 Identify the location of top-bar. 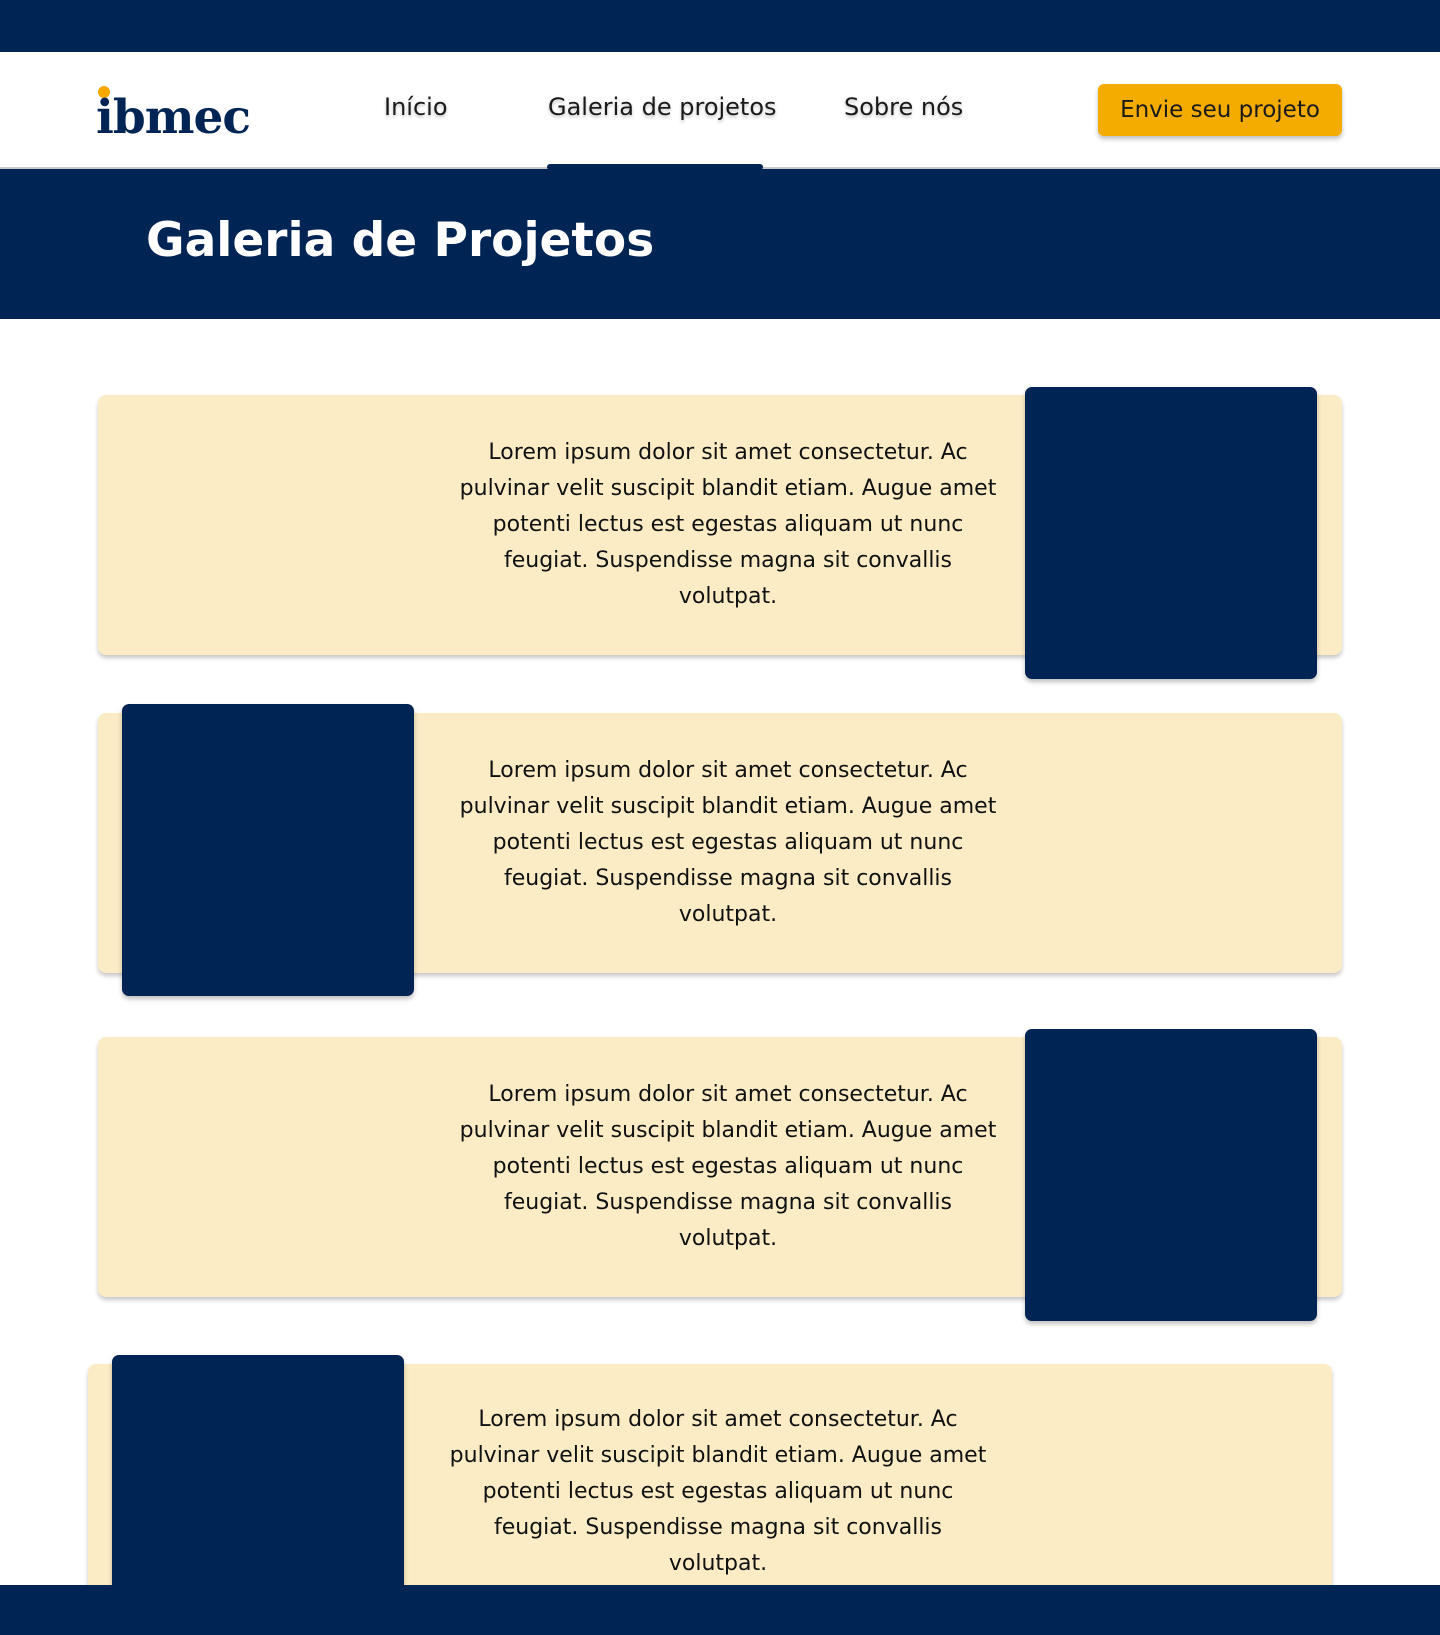
(720, 26).